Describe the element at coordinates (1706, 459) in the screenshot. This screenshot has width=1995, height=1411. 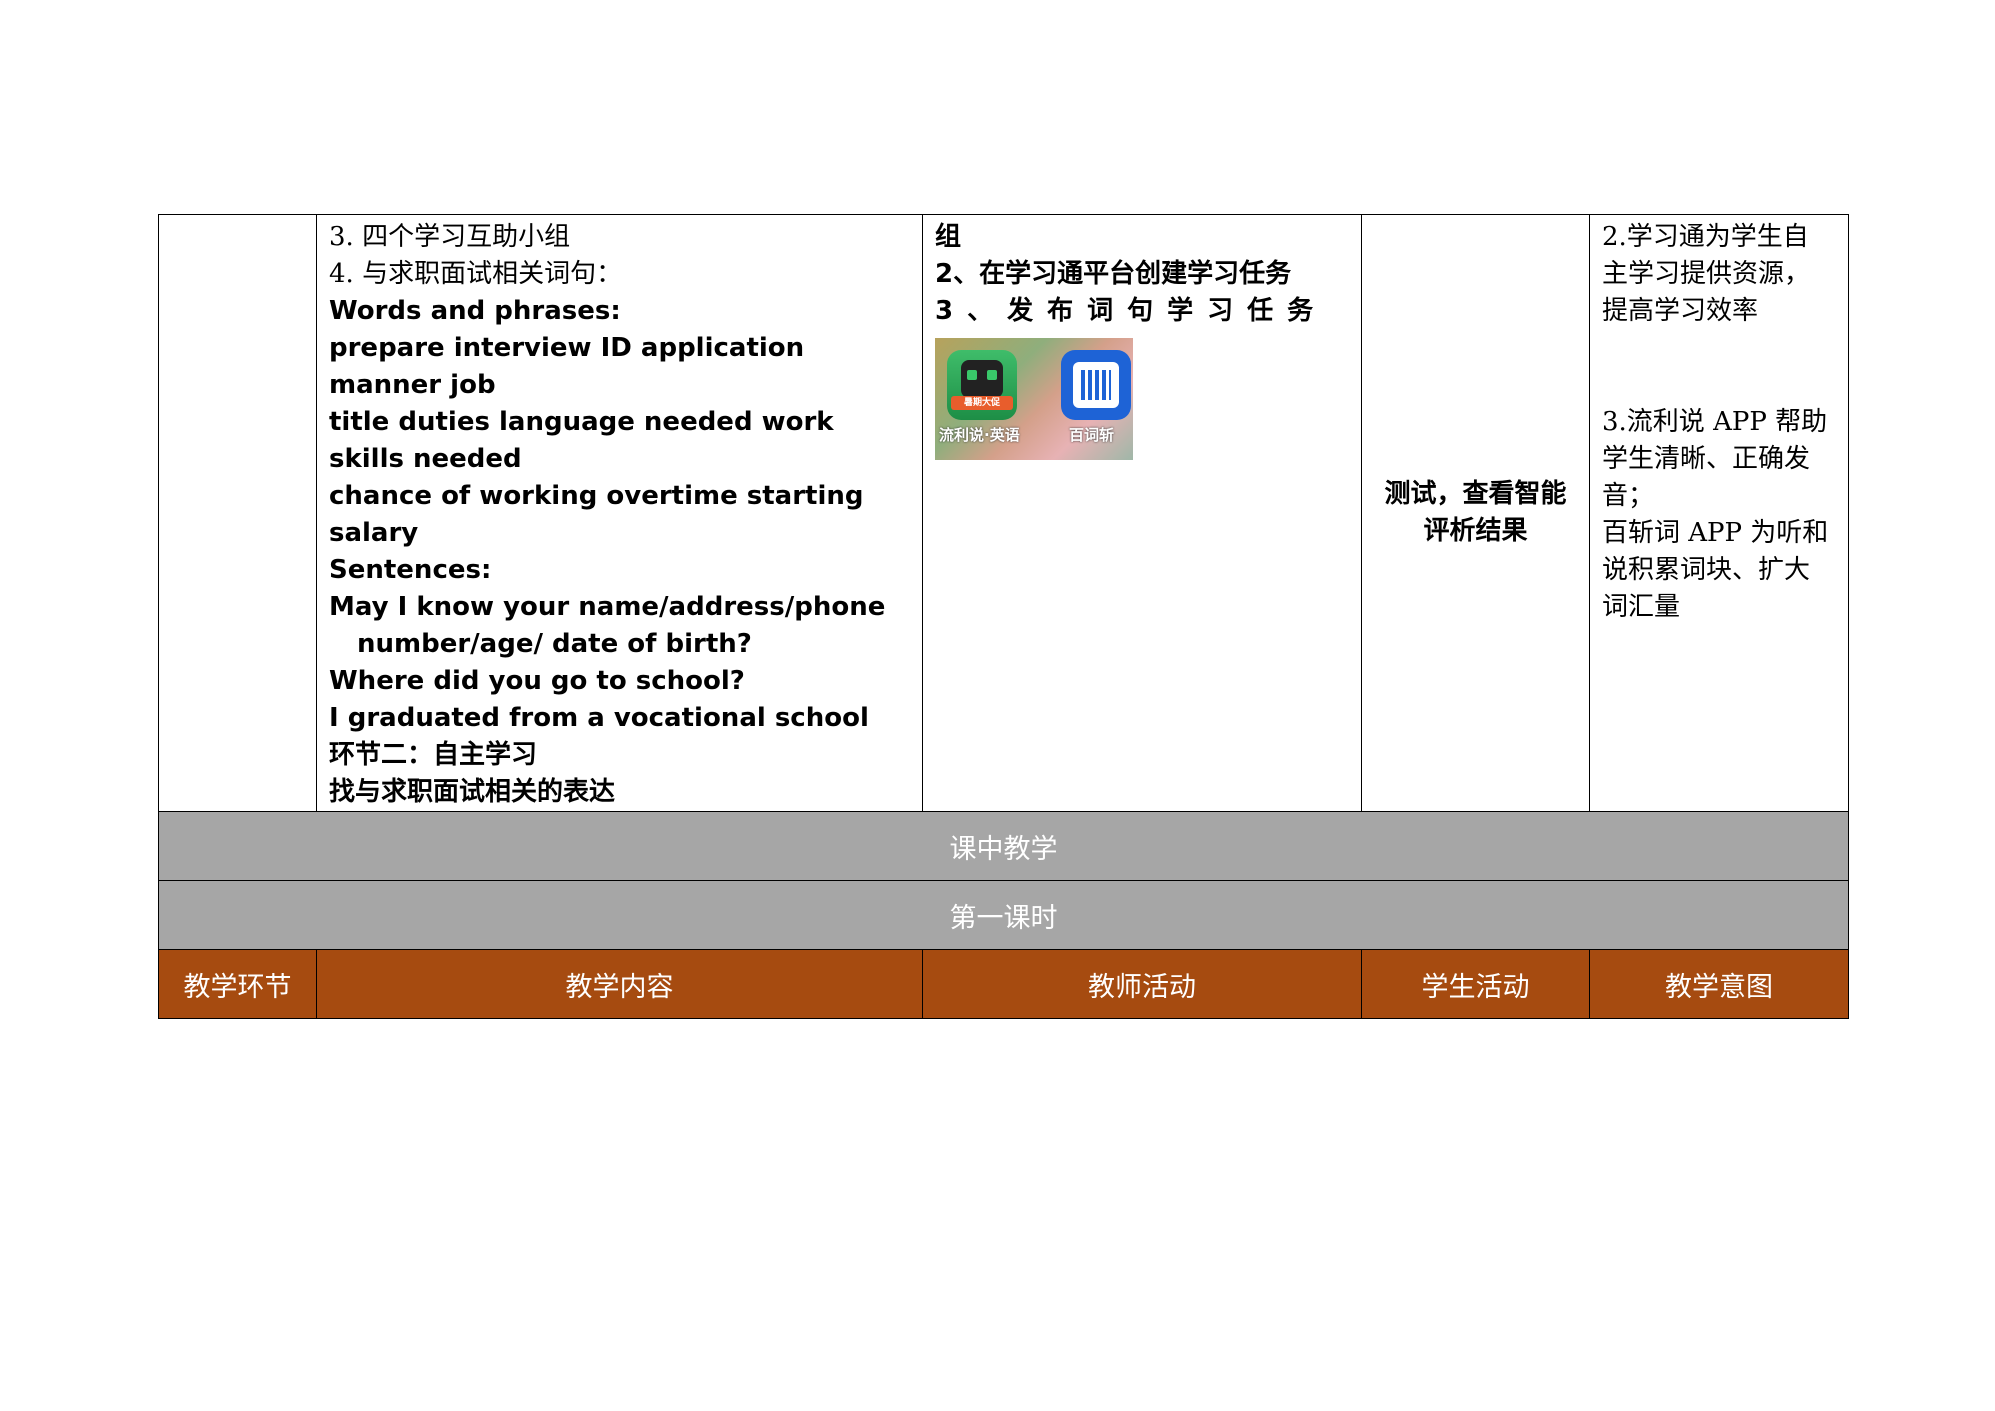
I see `intent-line: 学生清晰、正确发` at that location.